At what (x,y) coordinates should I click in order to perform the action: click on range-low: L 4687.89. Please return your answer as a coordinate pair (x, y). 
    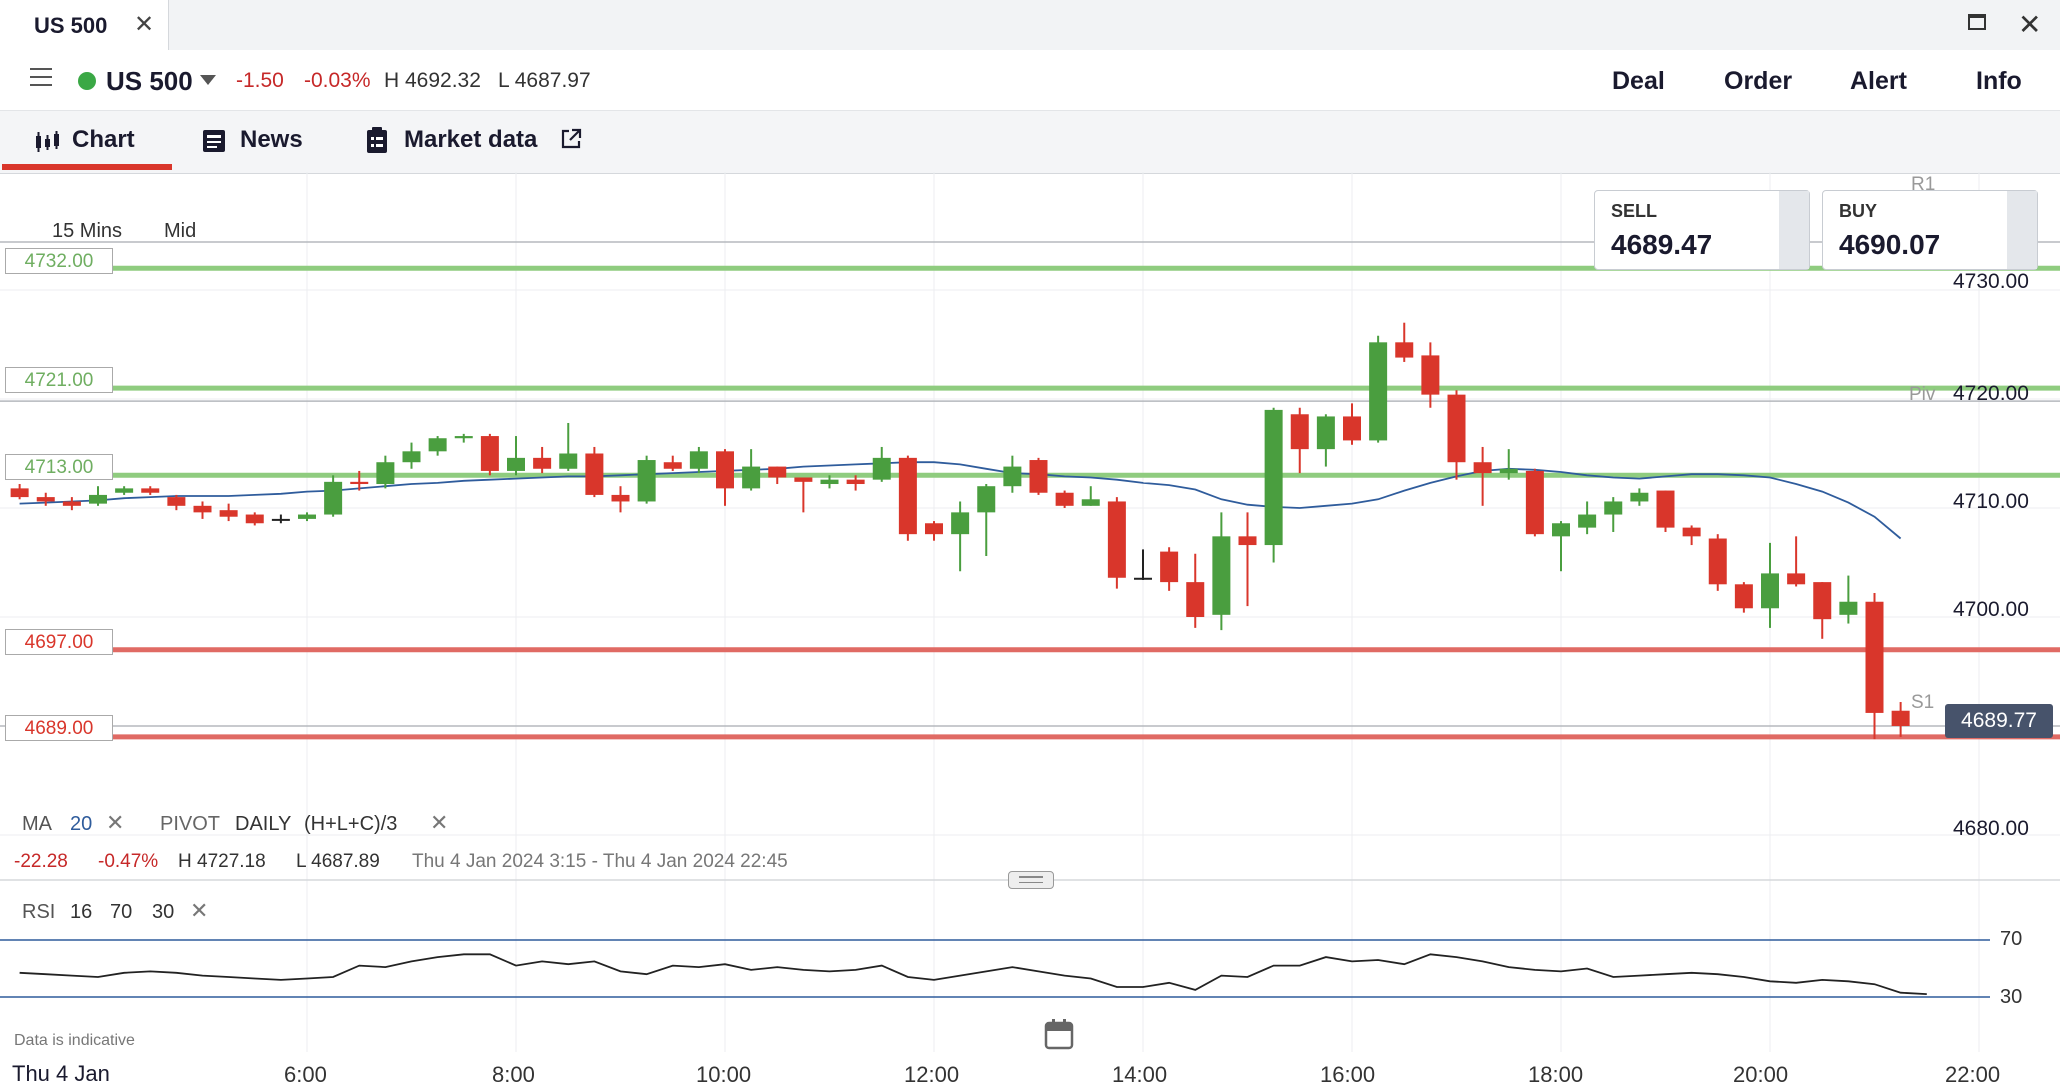
    Looking at the image, I should click on (338, 861).